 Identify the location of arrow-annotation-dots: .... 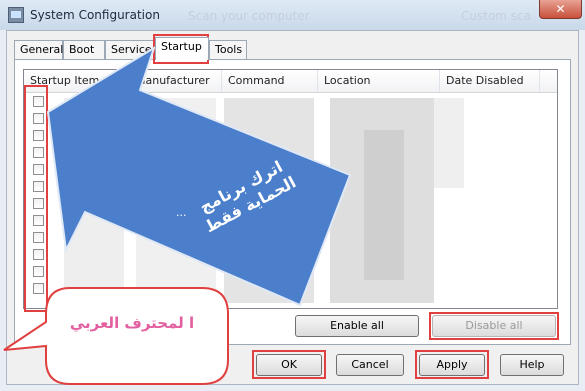
(181, 212).